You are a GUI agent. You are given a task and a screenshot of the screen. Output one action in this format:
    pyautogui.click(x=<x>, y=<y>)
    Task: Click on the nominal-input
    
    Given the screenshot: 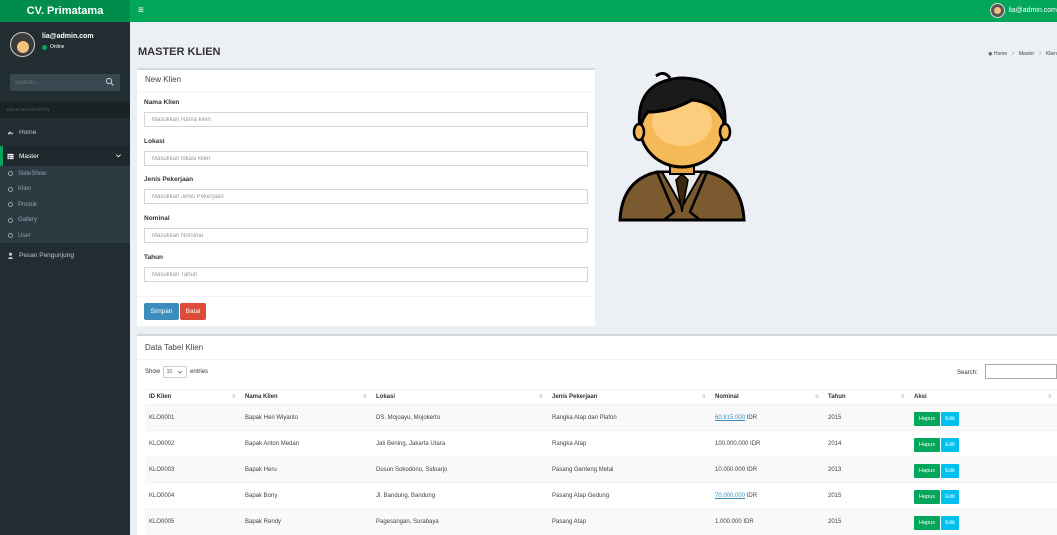 What is the action you would take?
    pyautogui.click(x=366, y=235)
    